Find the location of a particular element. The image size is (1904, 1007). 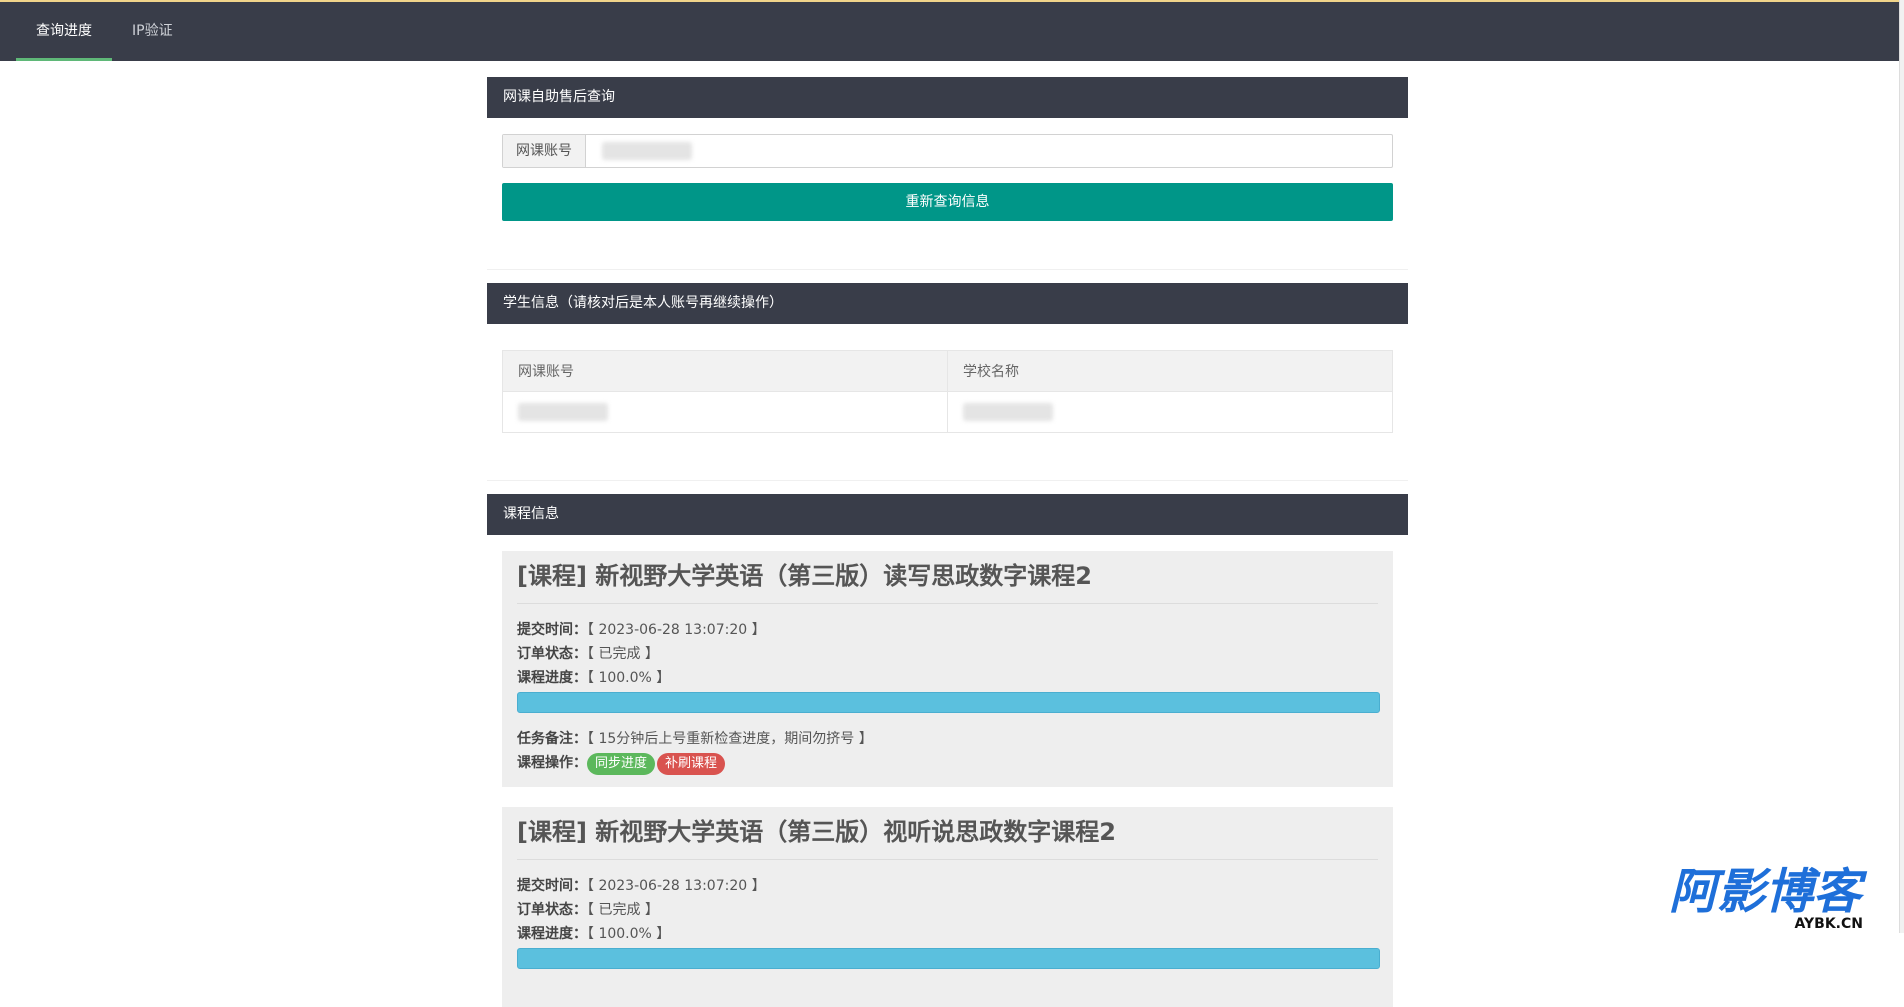

note-row: 任务备注：【 15分钟后上号重新检查进度，期间勿挤号 】 is located at coordinates (947, 739).